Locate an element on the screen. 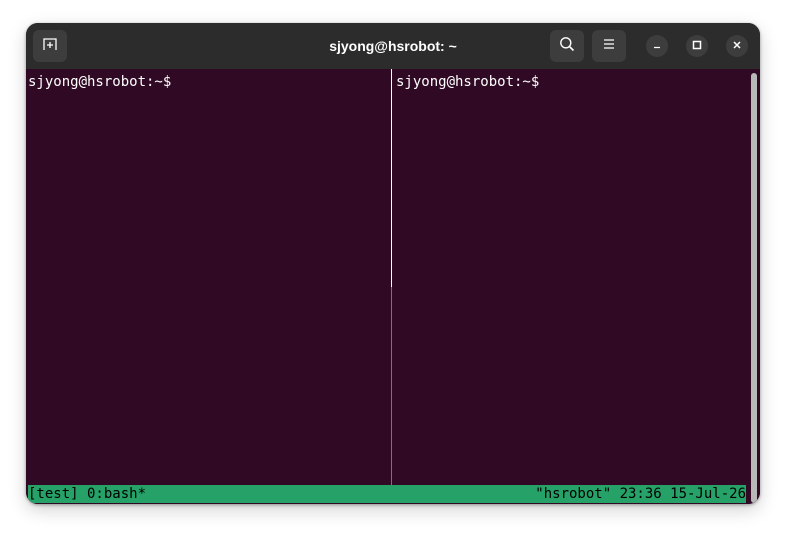  maximize-icon is located at coordinates (697, 46).